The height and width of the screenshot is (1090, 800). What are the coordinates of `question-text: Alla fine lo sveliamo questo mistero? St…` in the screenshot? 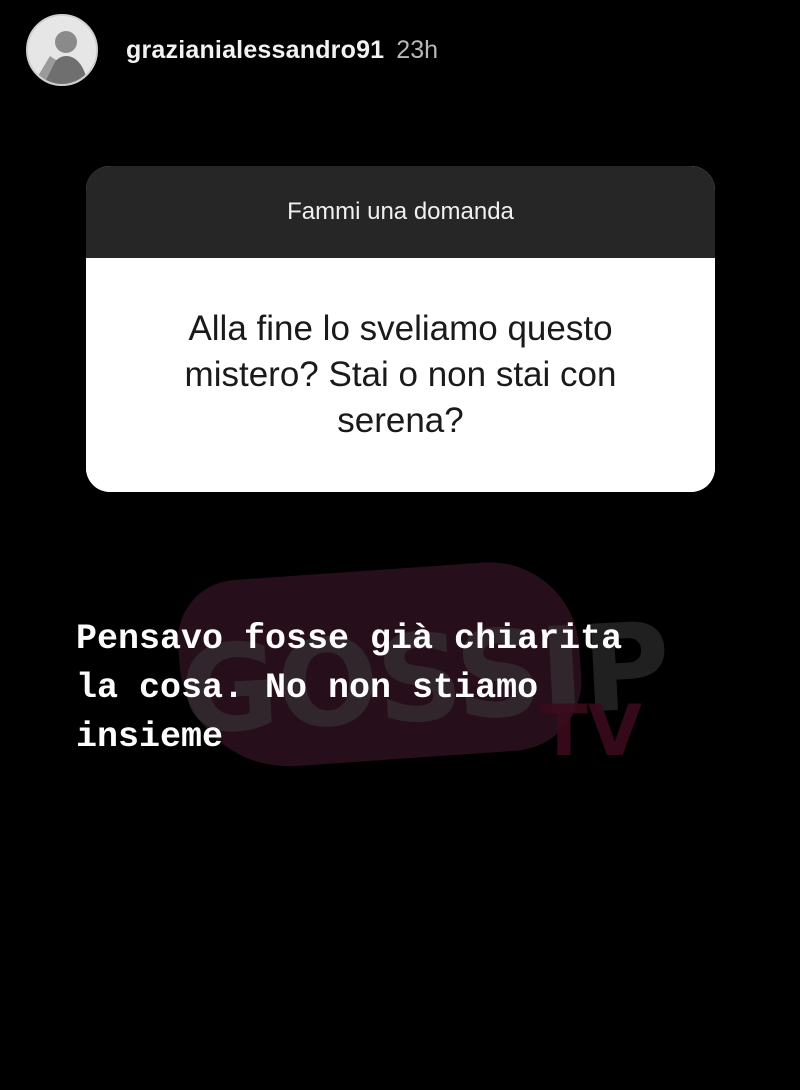 It's located at (400, 374).